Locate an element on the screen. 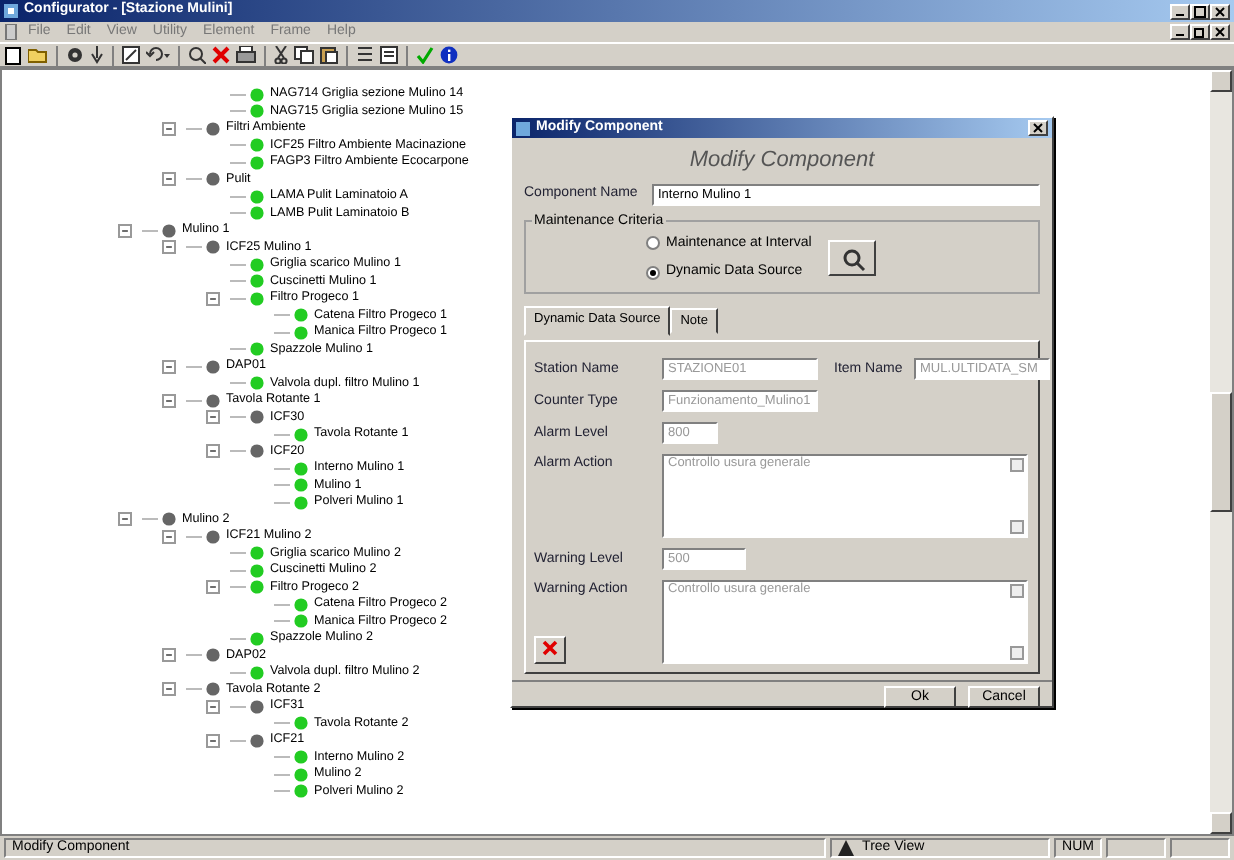  maximize-button is located at coordinates (1200, 11).